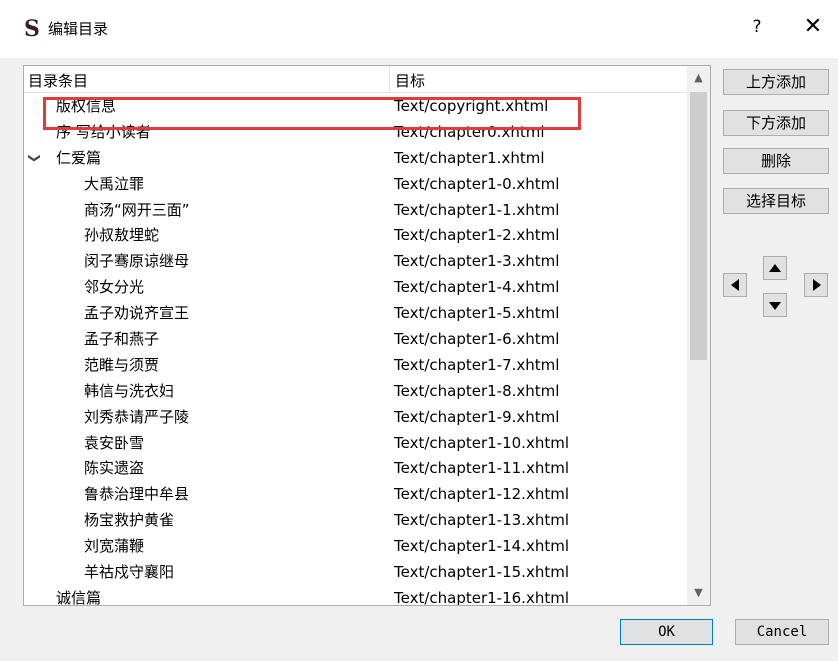 The height and width of the screenshot is (661, 838). I want to click on row-entry-name: 羊祜戍守襄阳, so click(129, 572).